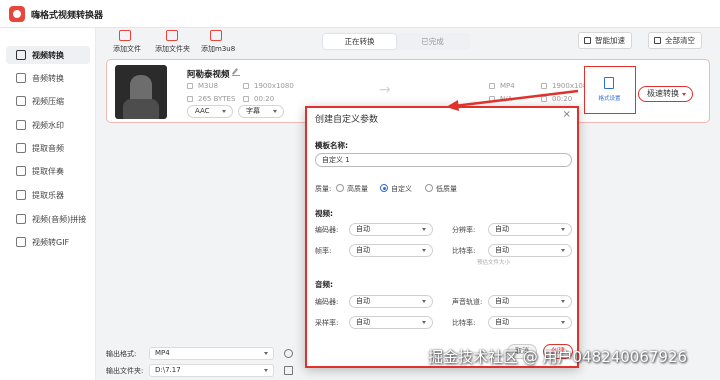 The image size is (720, 380). What do you see at coordinates (609, 83) in the screenshot?
I see `settings-file-icon` at bounding box center [609, 83].